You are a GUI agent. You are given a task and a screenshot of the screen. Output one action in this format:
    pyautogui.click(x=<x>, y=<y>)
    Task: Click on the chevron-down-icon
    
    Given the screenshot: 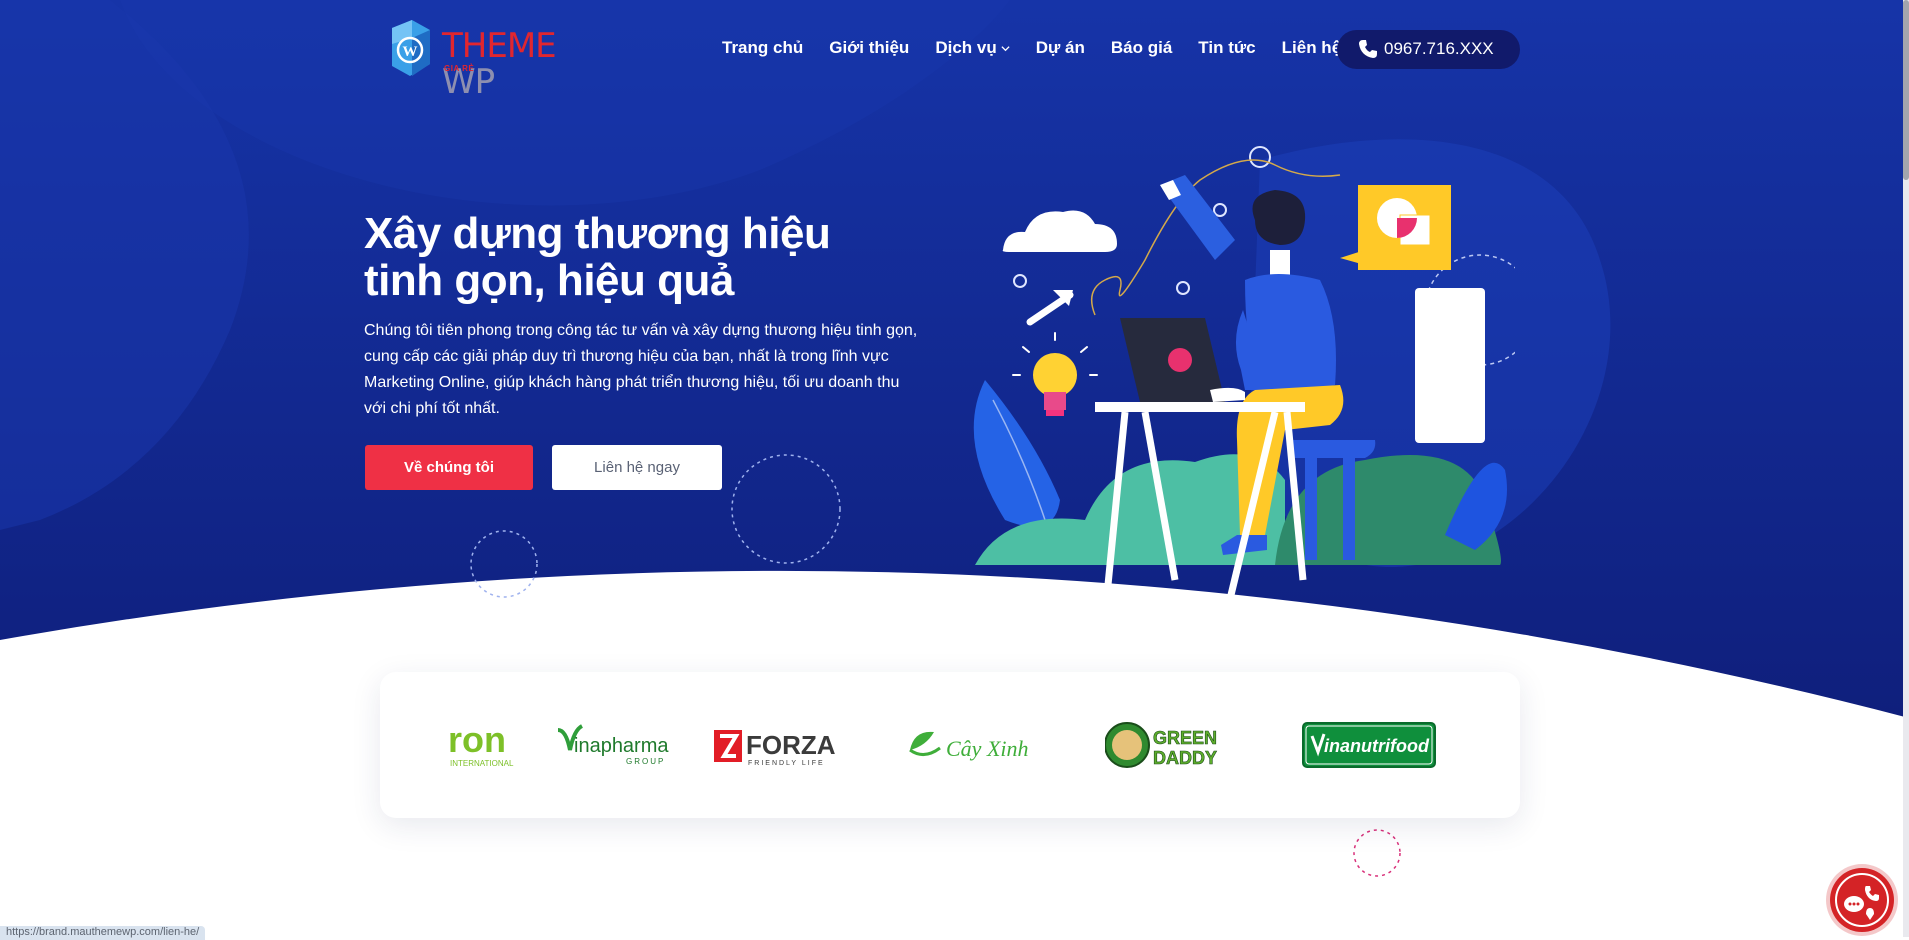 What is the action you would take?
    pyautogui.click(x=1005, y=48)
    